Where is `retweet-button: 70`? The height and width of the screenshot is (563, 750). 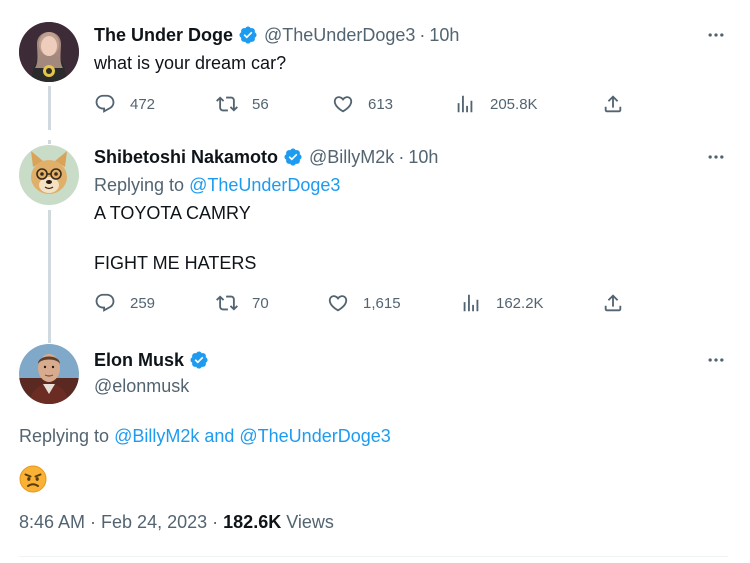
retweet-button: 70 is located at coordinates (242, 303).